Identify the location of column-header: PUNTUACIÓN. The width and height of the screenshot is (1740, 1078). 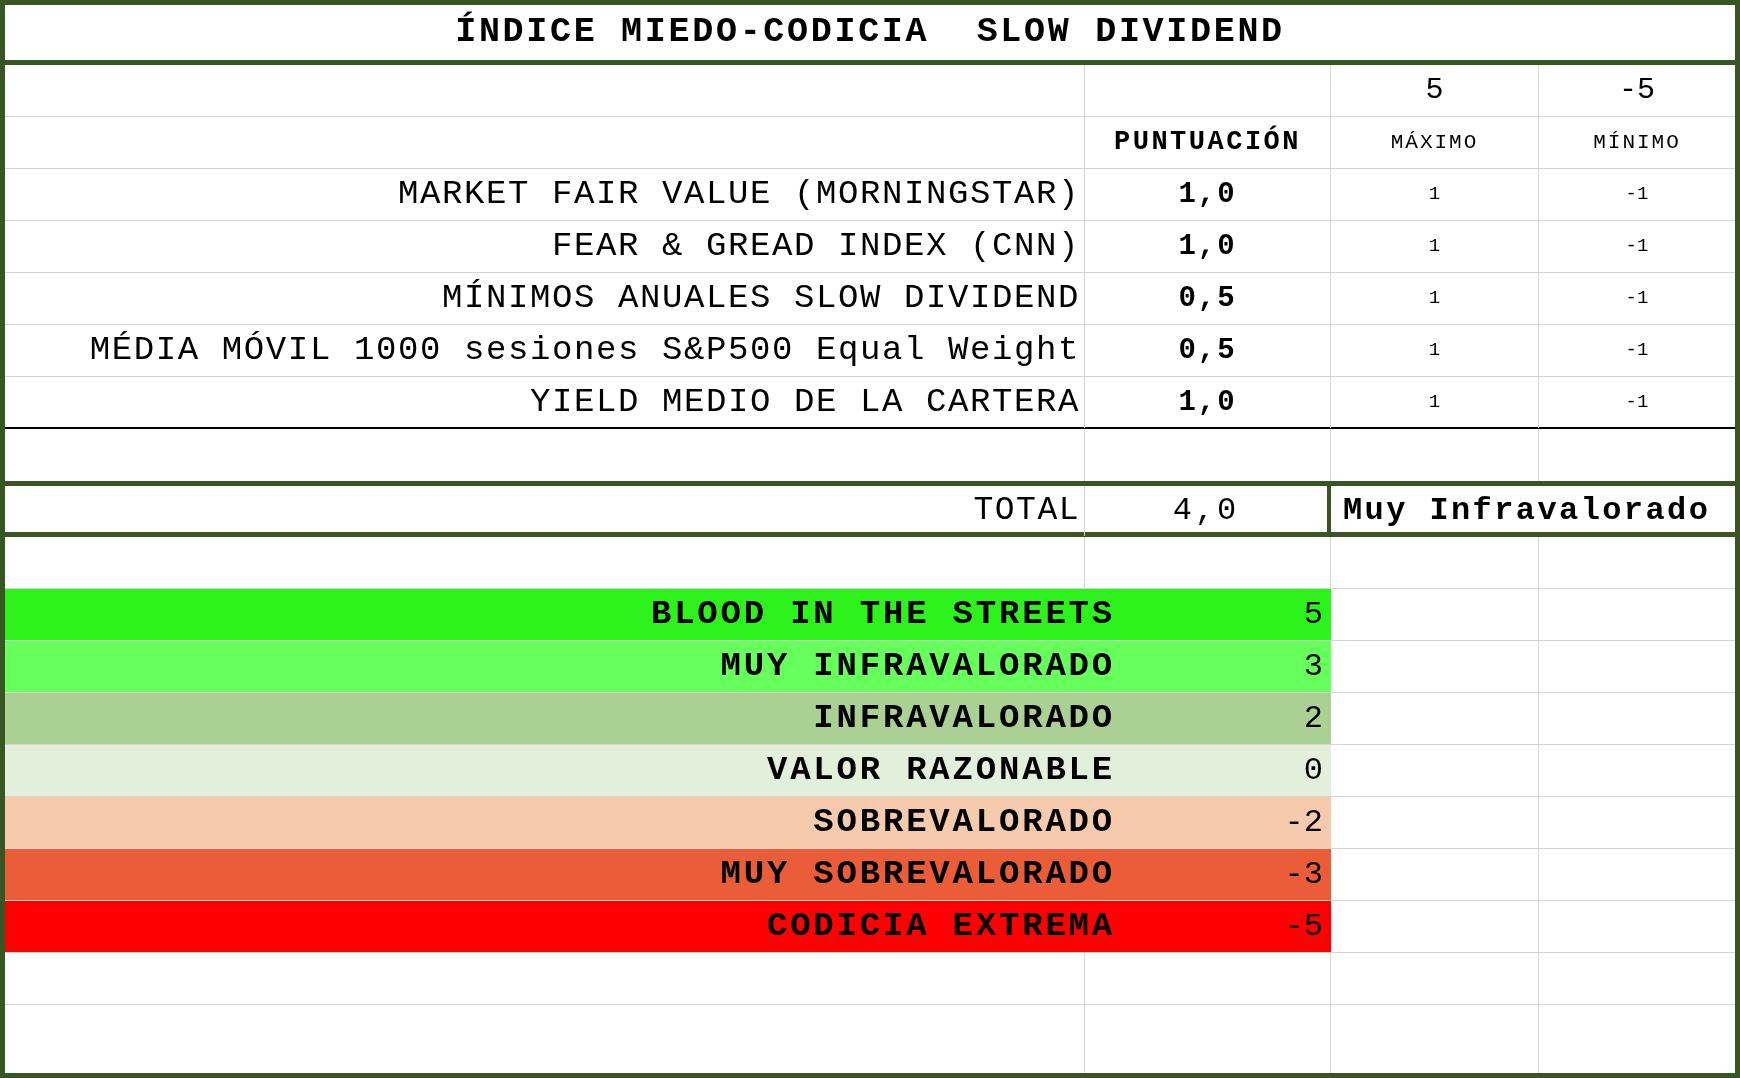
(1207, 142).